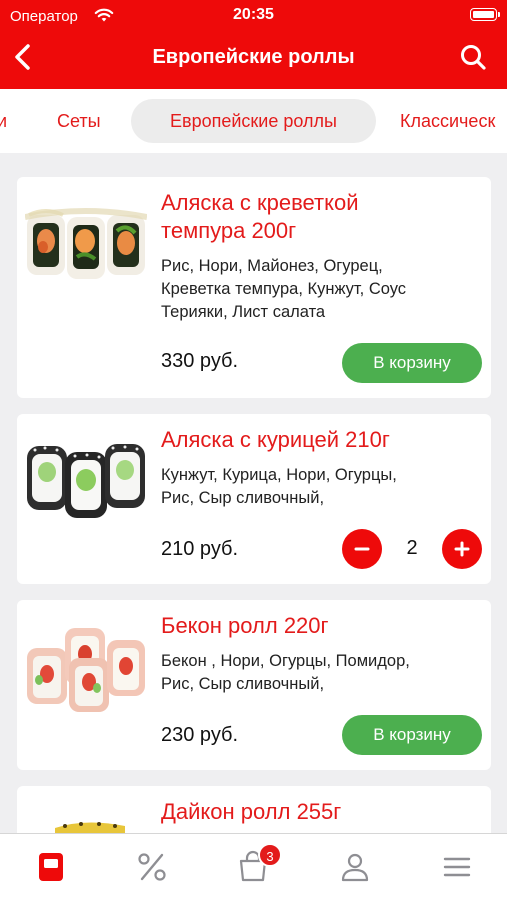 This screenshot has width=507, height=900. I want to click on quantity-stepper: 2, so click(412, 549).